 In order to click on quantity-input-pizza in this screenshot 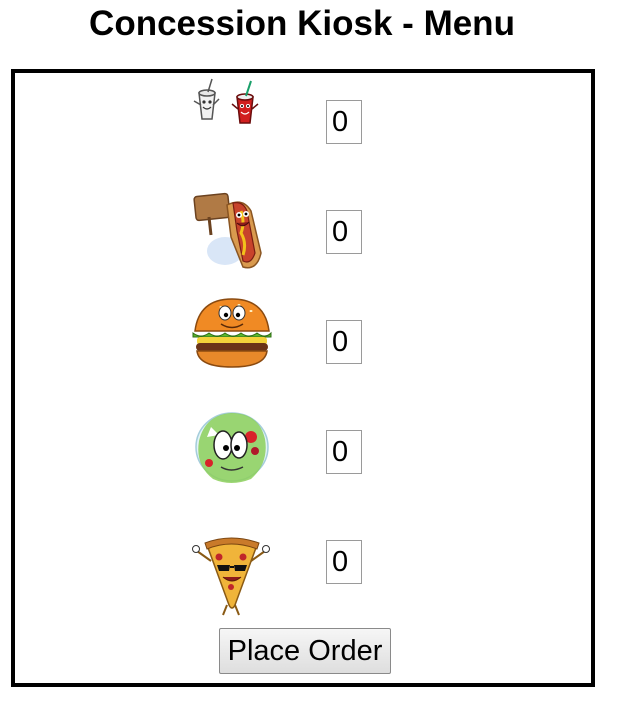, I will do `click(344, 562)`.